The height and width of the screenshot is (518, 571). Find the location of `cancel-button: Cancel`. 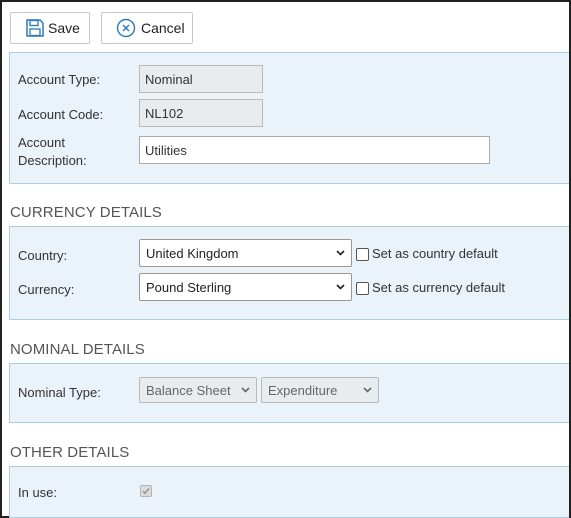

cancel-button: Cancel is located at coordinates (147, 28).